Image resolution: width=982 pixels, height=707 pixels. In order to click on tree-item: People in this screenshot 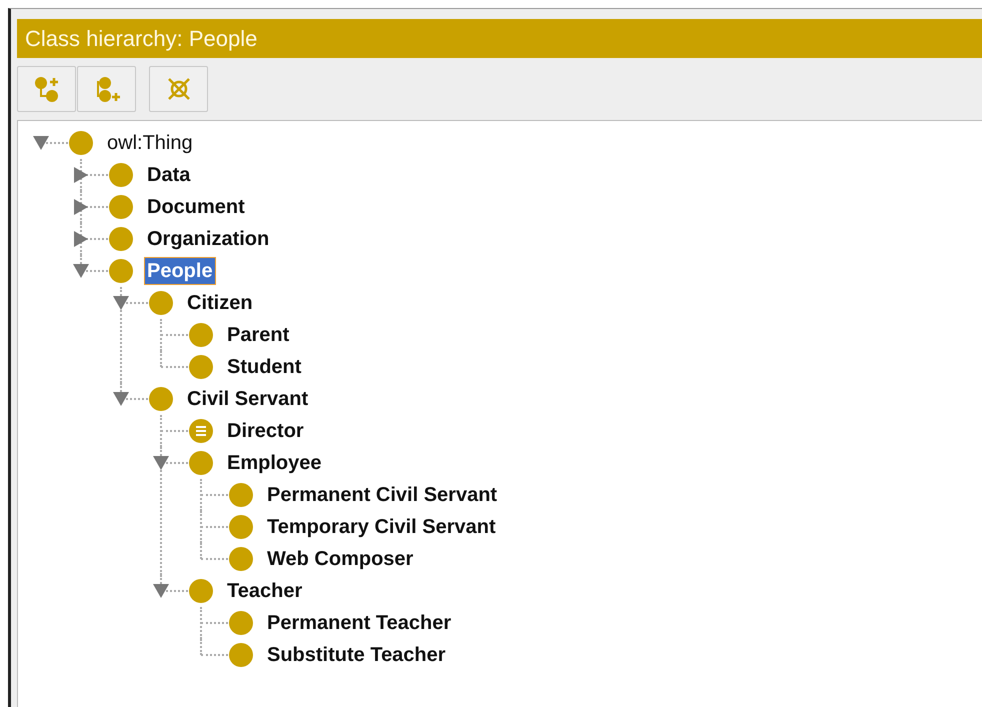, I will do `click(180, 271)`.